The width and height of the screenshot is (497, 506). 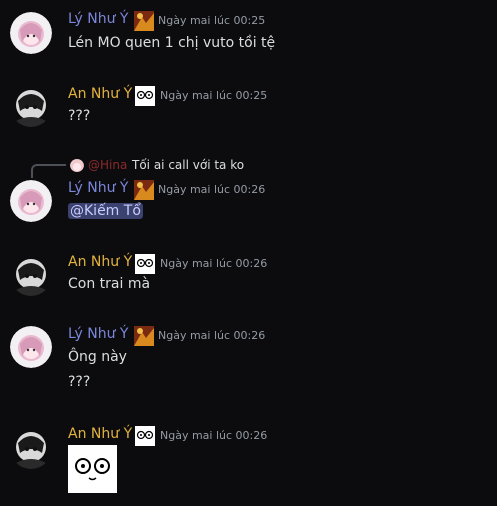 What do you see at coordinates (188, 165) in the screenshot?
I see `reply-text: Tối ai call với ta ko` at bounding box center [188, 165].